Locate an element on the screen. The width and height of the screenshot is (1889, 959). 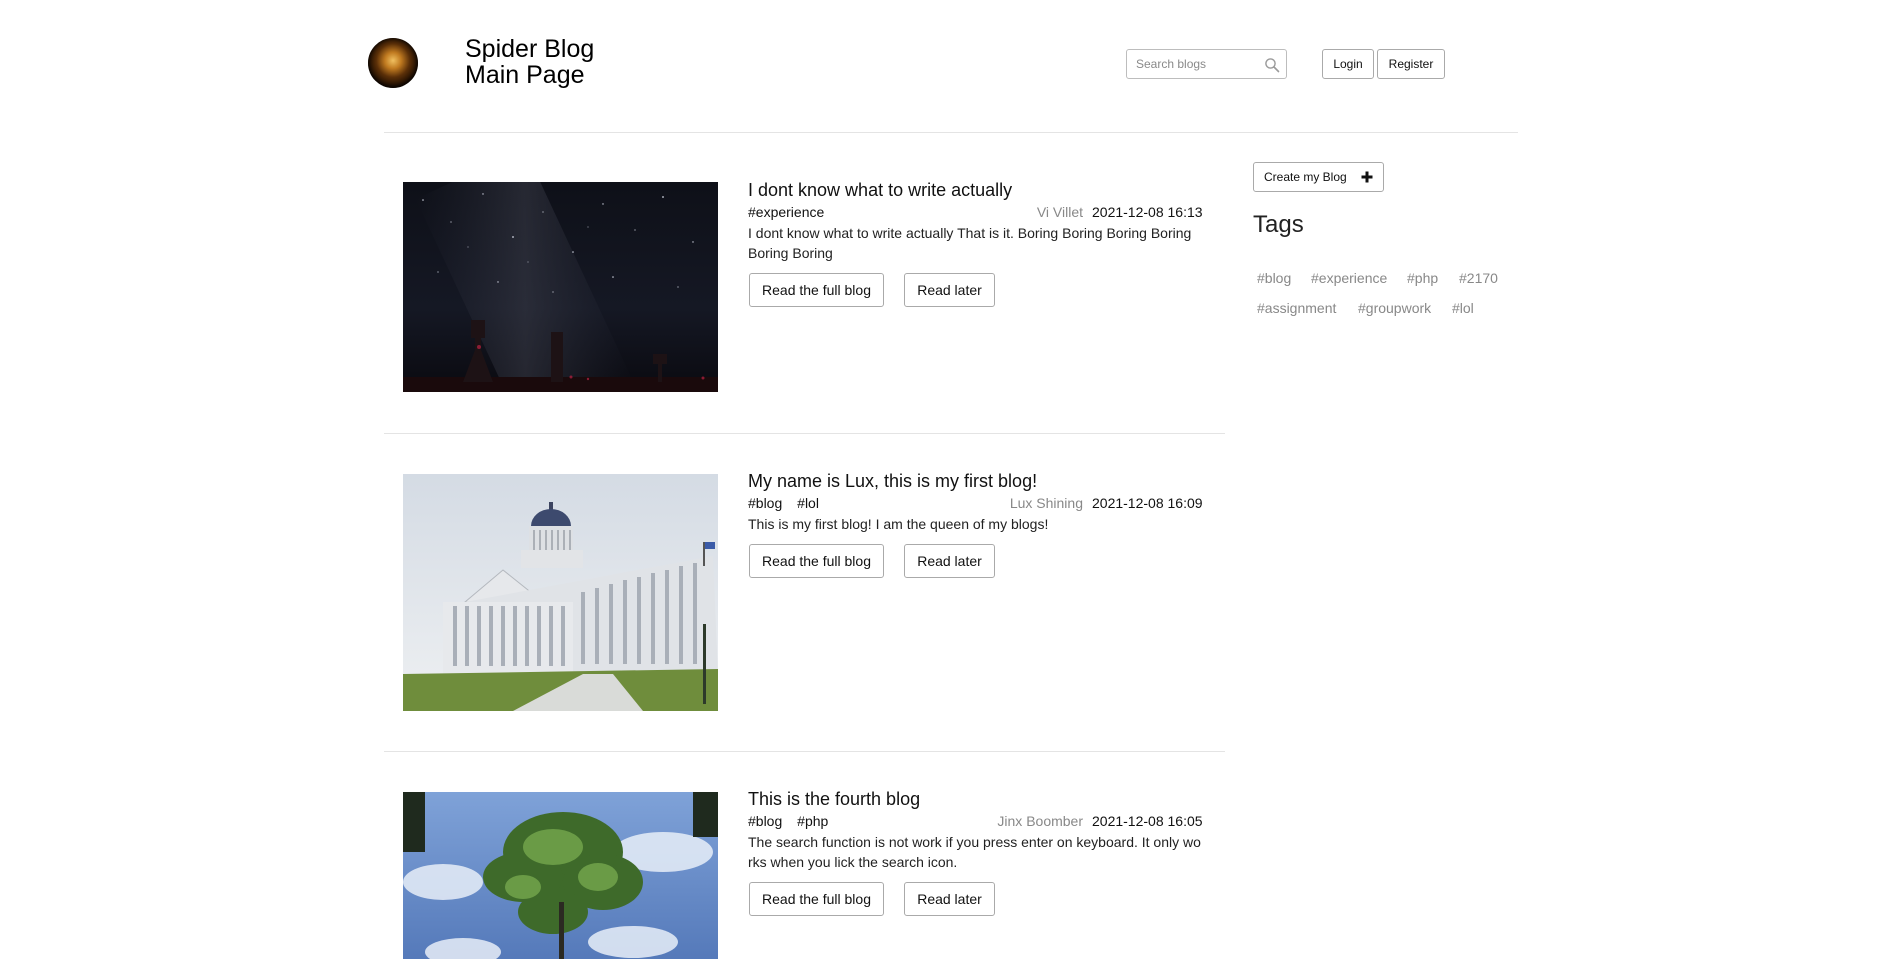
night-sky-photo is located at coordinates (560, 287).